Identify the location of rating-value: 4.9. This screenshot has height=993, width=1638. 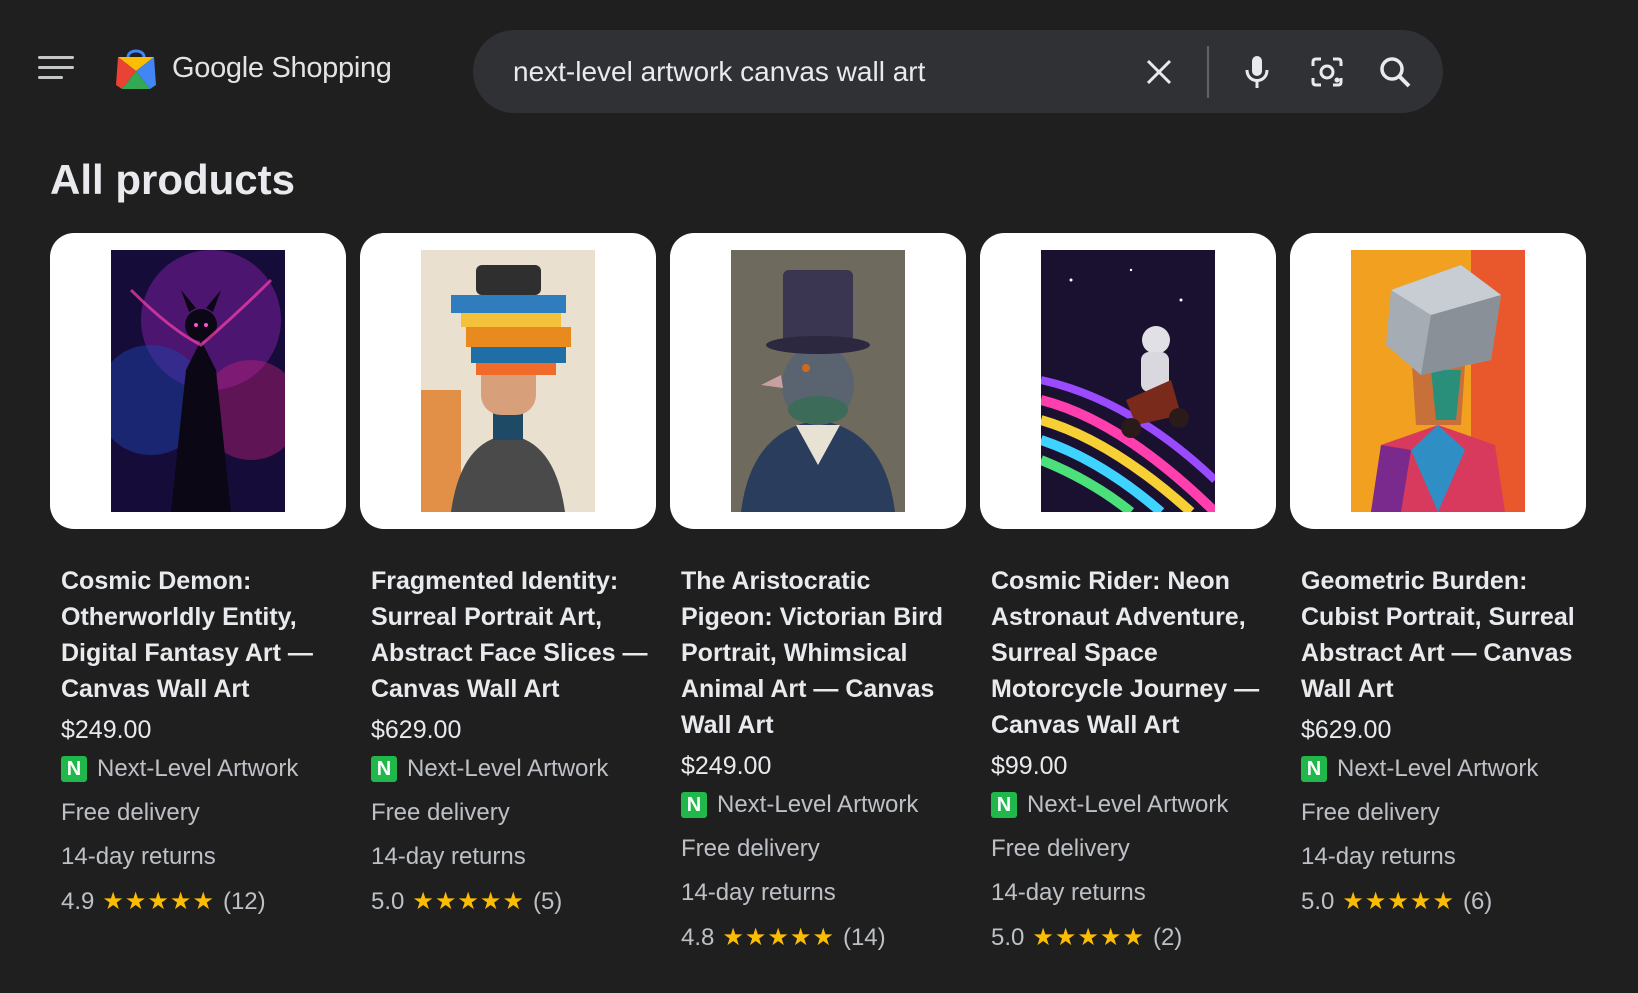
(78, 901).